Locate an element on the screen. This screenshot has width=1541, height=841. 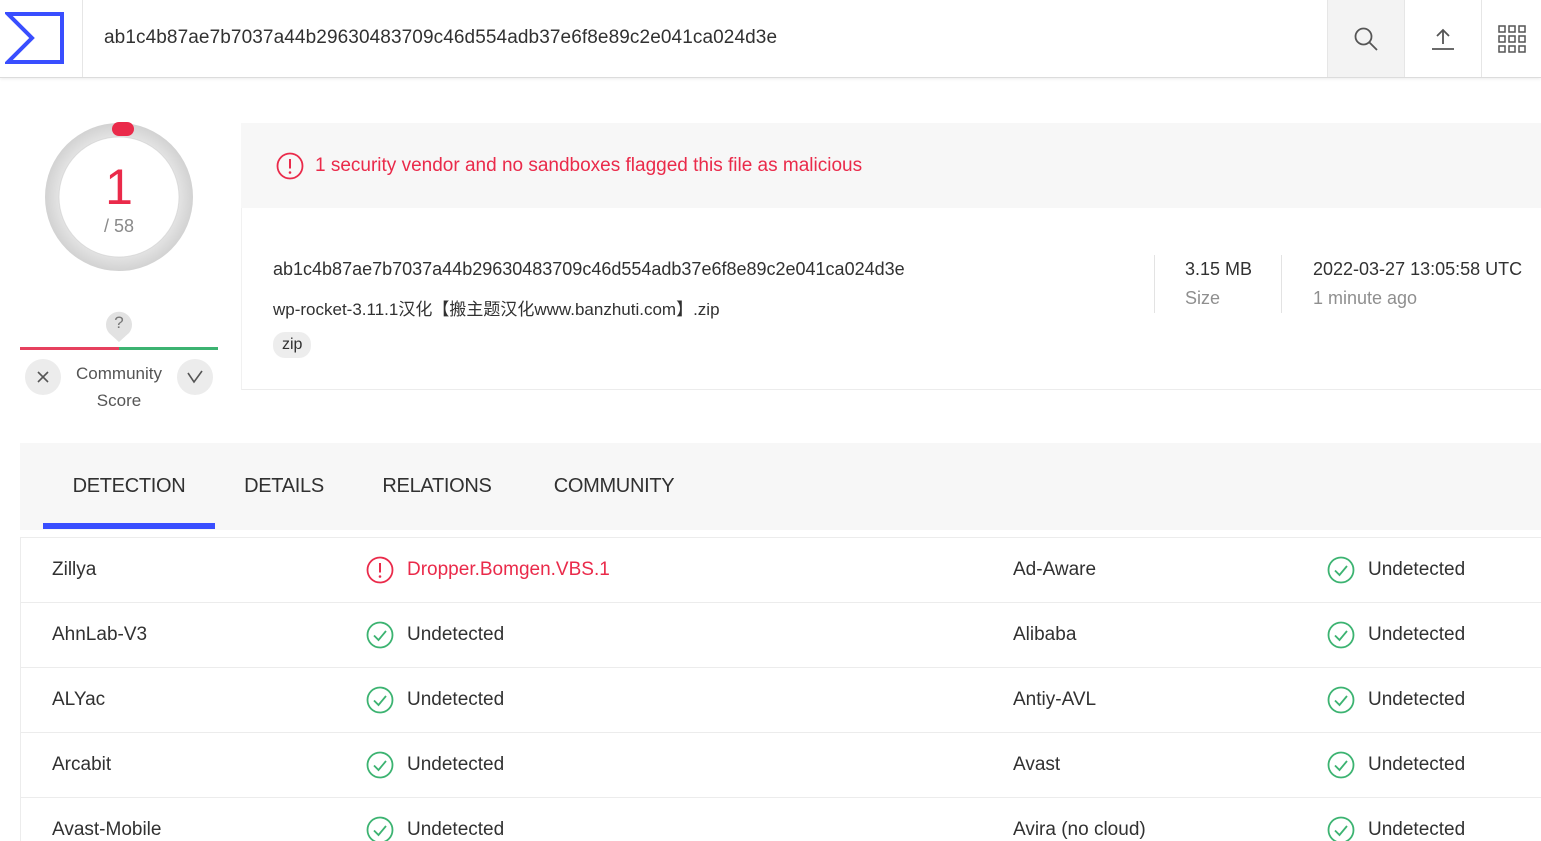
vendor-name: Antiy-AVL is located at coordinates (1054, 700).